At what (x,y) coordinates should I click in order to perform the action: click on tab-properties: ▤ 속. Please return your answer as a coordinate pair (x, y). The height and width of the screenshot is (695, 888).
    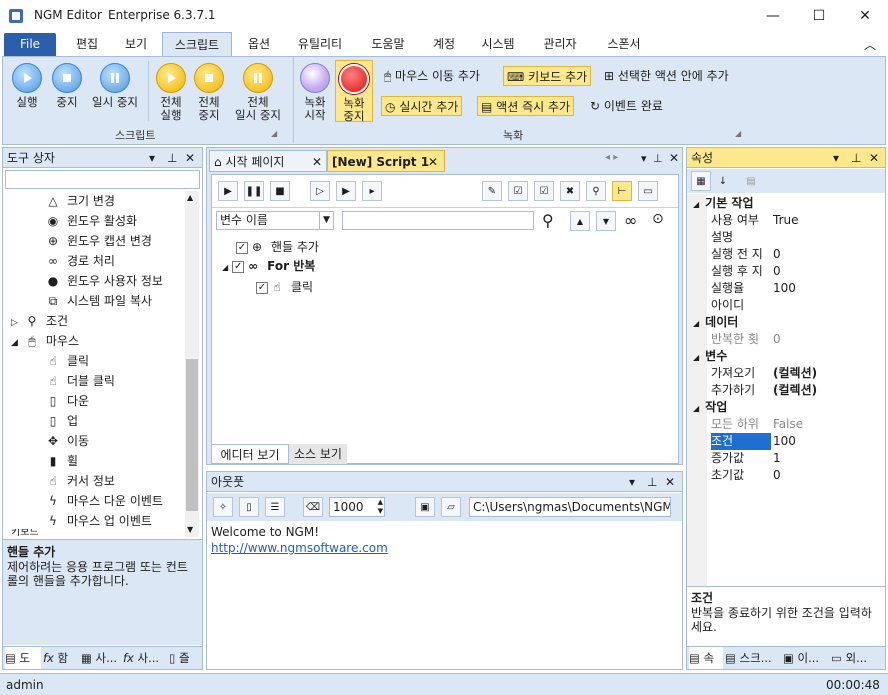
    Looking at the image, I should click on (706, 658).